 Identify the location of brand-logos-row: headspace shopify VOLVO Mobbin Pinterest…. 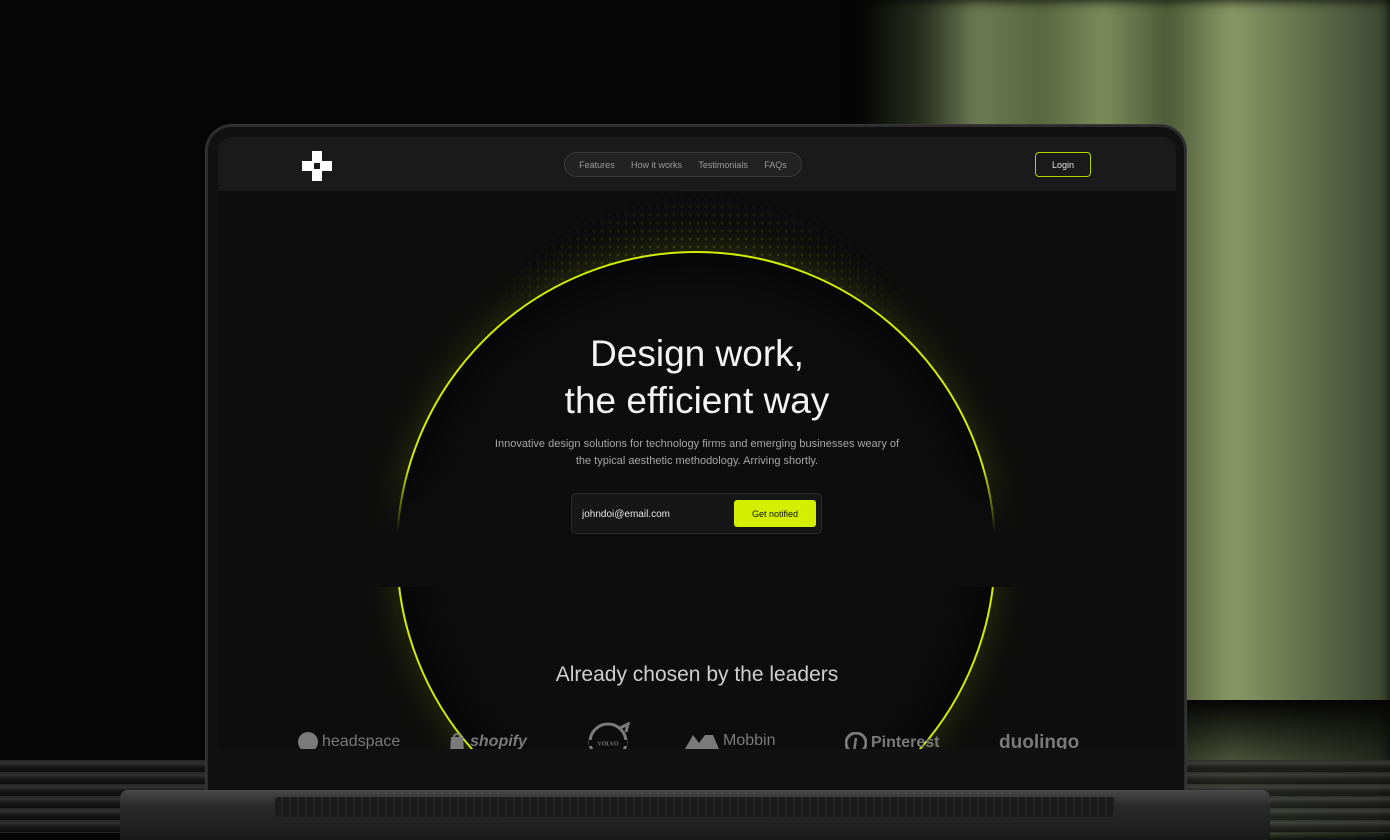
(697, 735).